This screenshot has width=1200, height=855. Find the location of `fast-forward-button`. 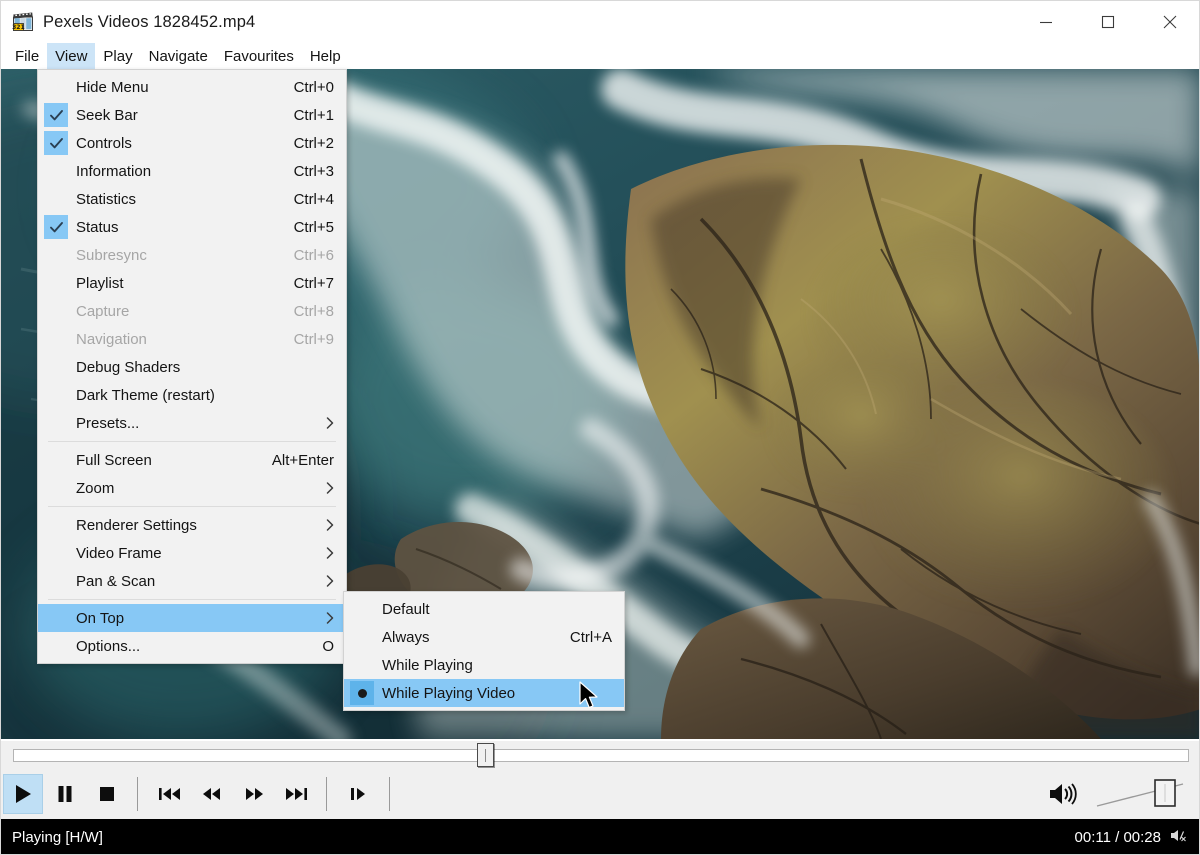

fast-forward-button is located at coordinates (254, 794).